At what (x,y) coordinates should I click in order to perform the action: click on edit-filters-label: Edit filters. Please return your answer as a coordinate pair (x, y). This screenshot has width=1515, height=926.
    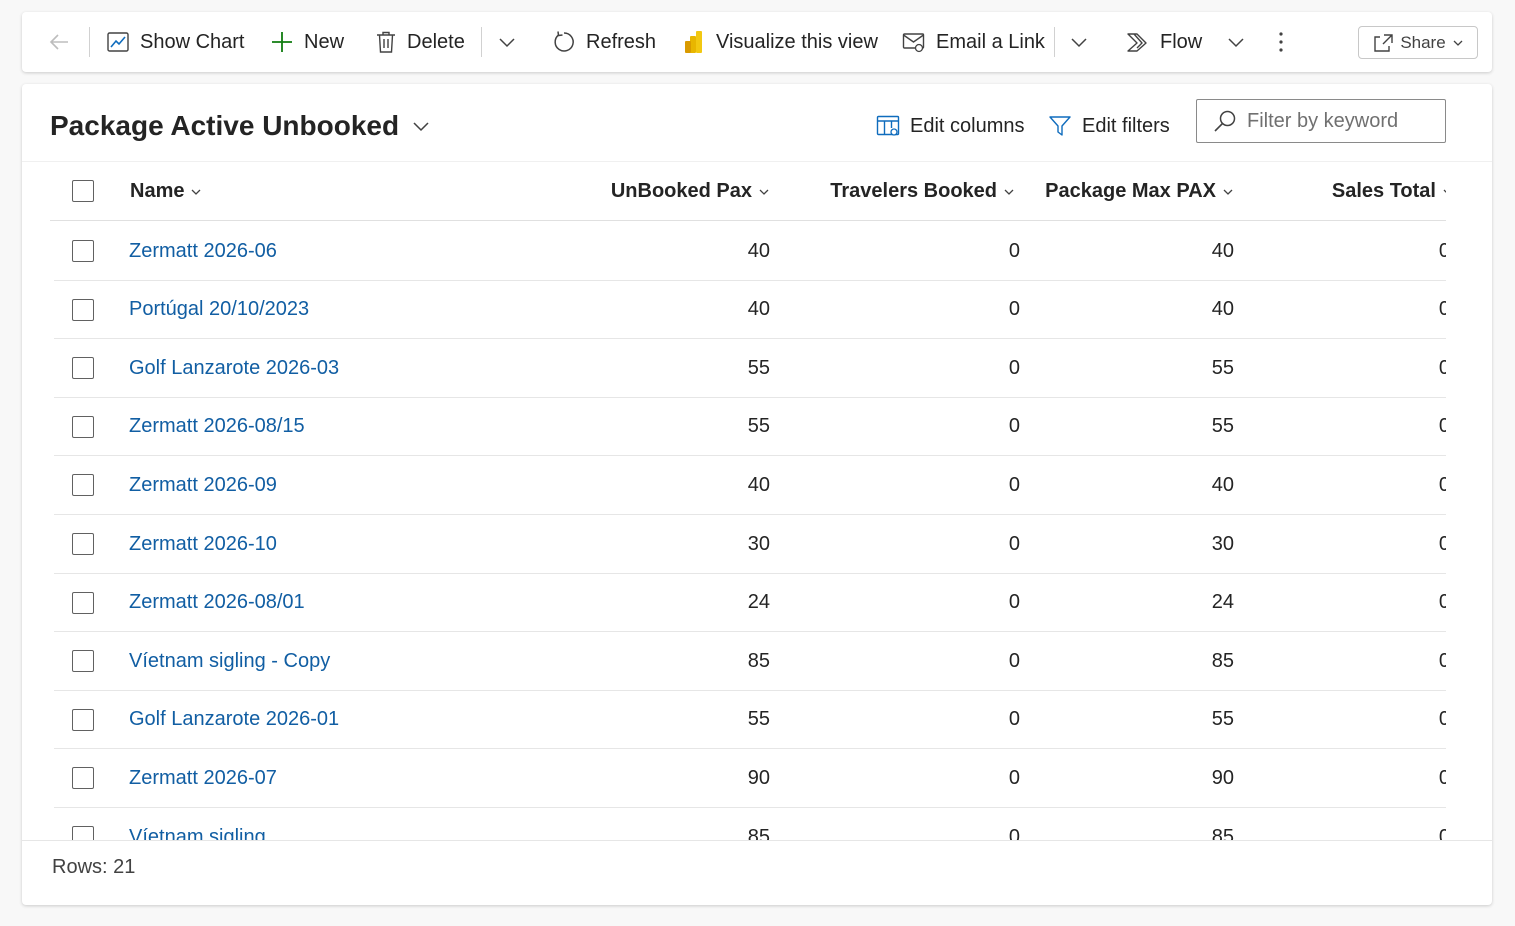
    Looking at the image, I should click on (1126, 125).